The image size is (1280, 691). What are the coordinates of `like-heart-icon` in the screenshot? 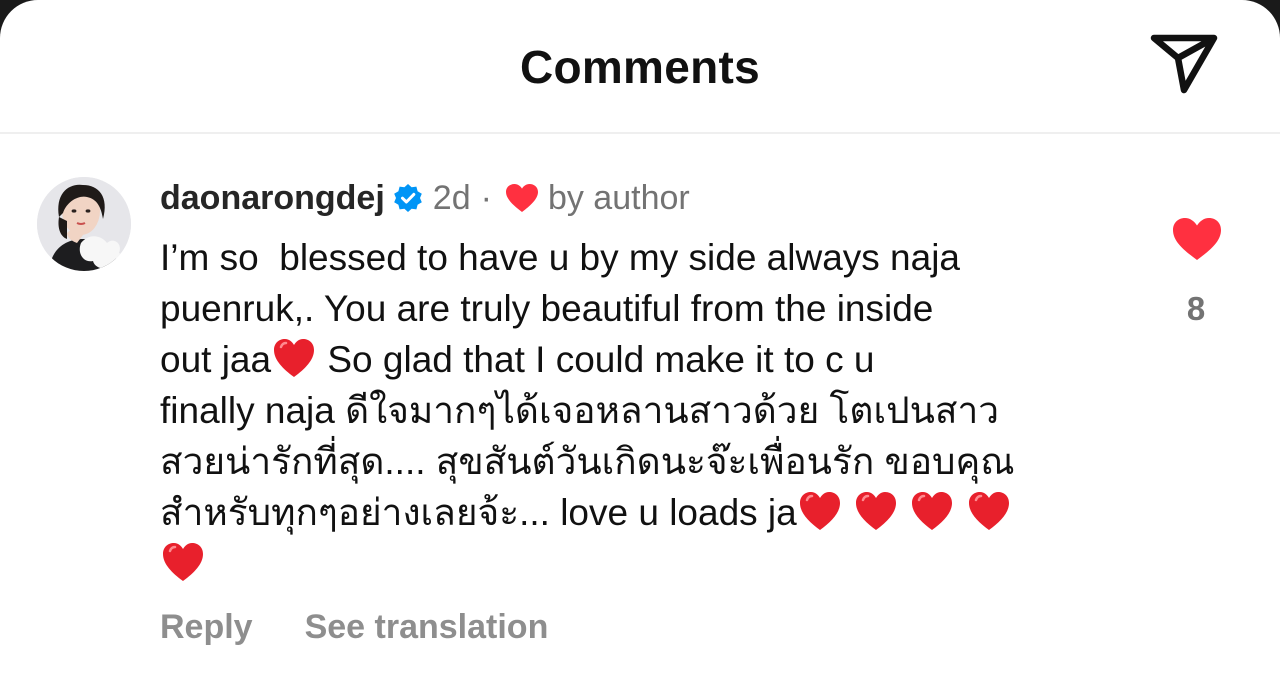 It's located at (1197, 239).